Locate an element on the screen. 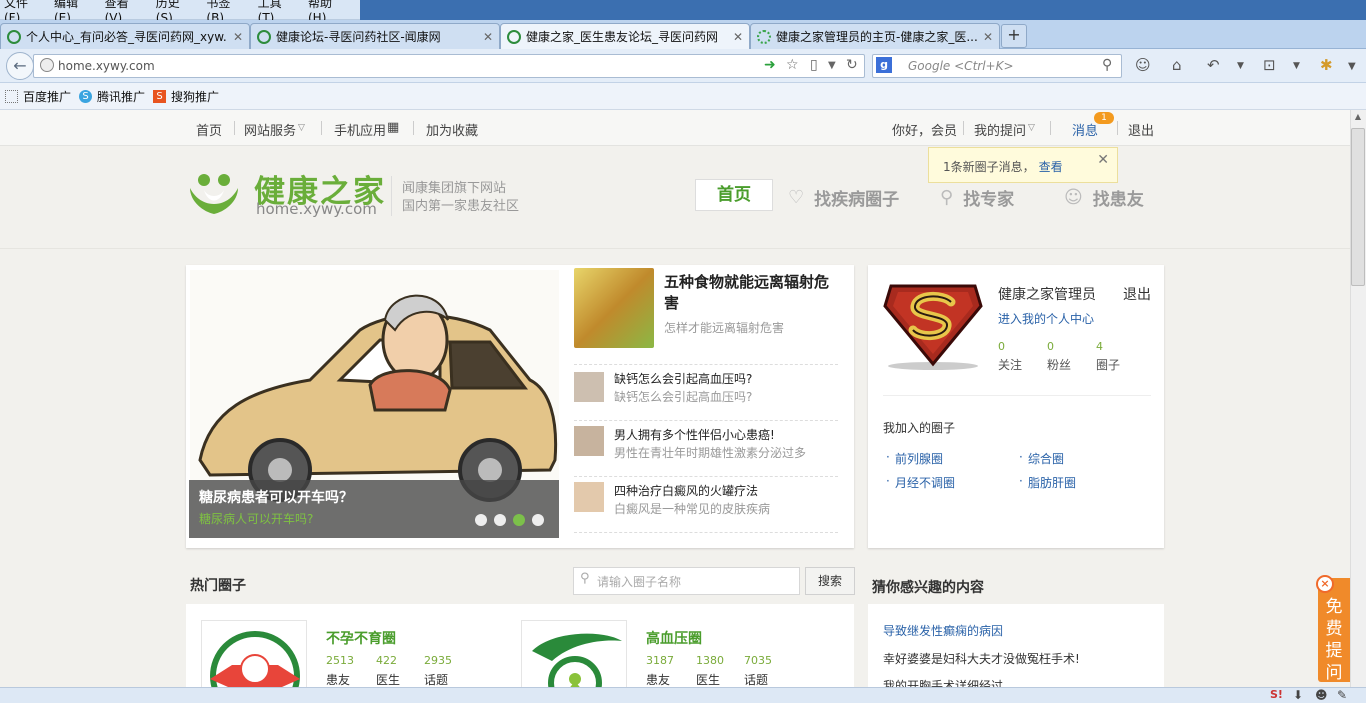  circle-search-button: 搜索 is located at coordinates (830, 581).